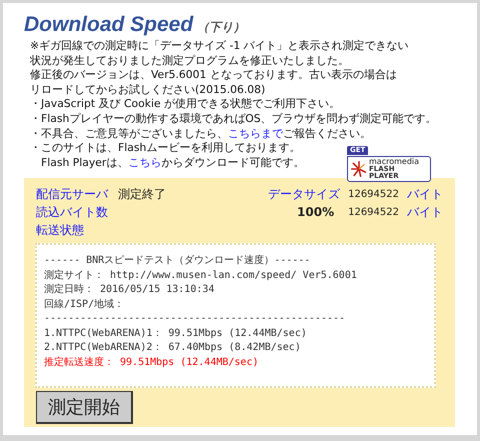  Describe the element at coordinates (129, 133) in the screenshot. I see `notice-text: ・不具合、ご意見等がございましたら、` at that location.